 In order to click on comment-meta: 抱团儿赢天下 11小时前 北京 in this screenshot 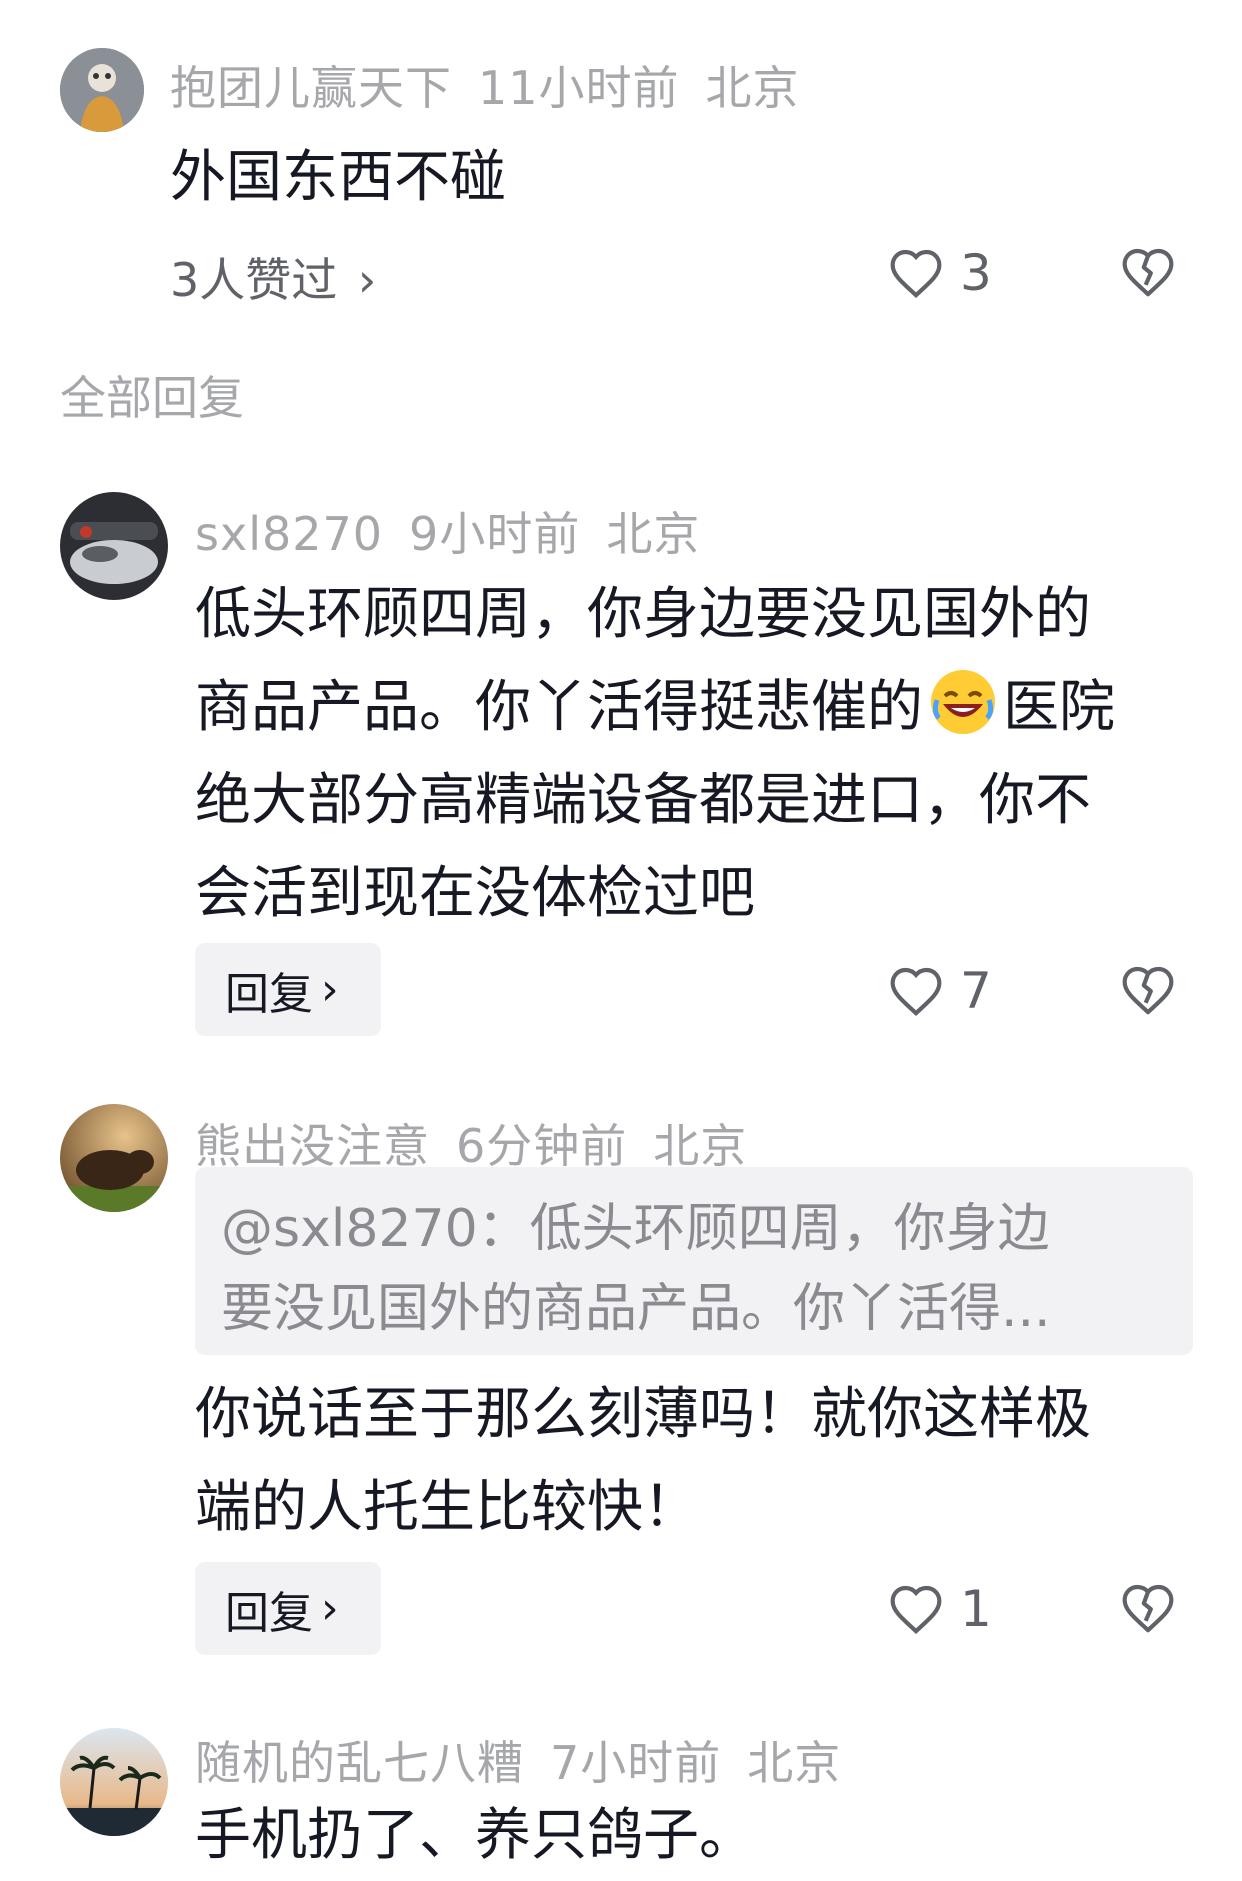, I will do `click(498, 85)`.